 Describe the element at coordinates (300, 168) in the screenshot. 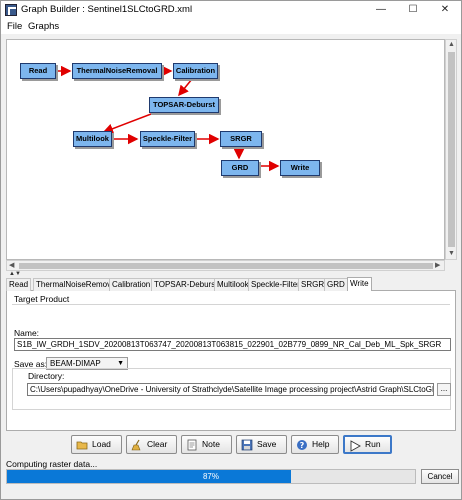

I see `node-write: Write` at that location.